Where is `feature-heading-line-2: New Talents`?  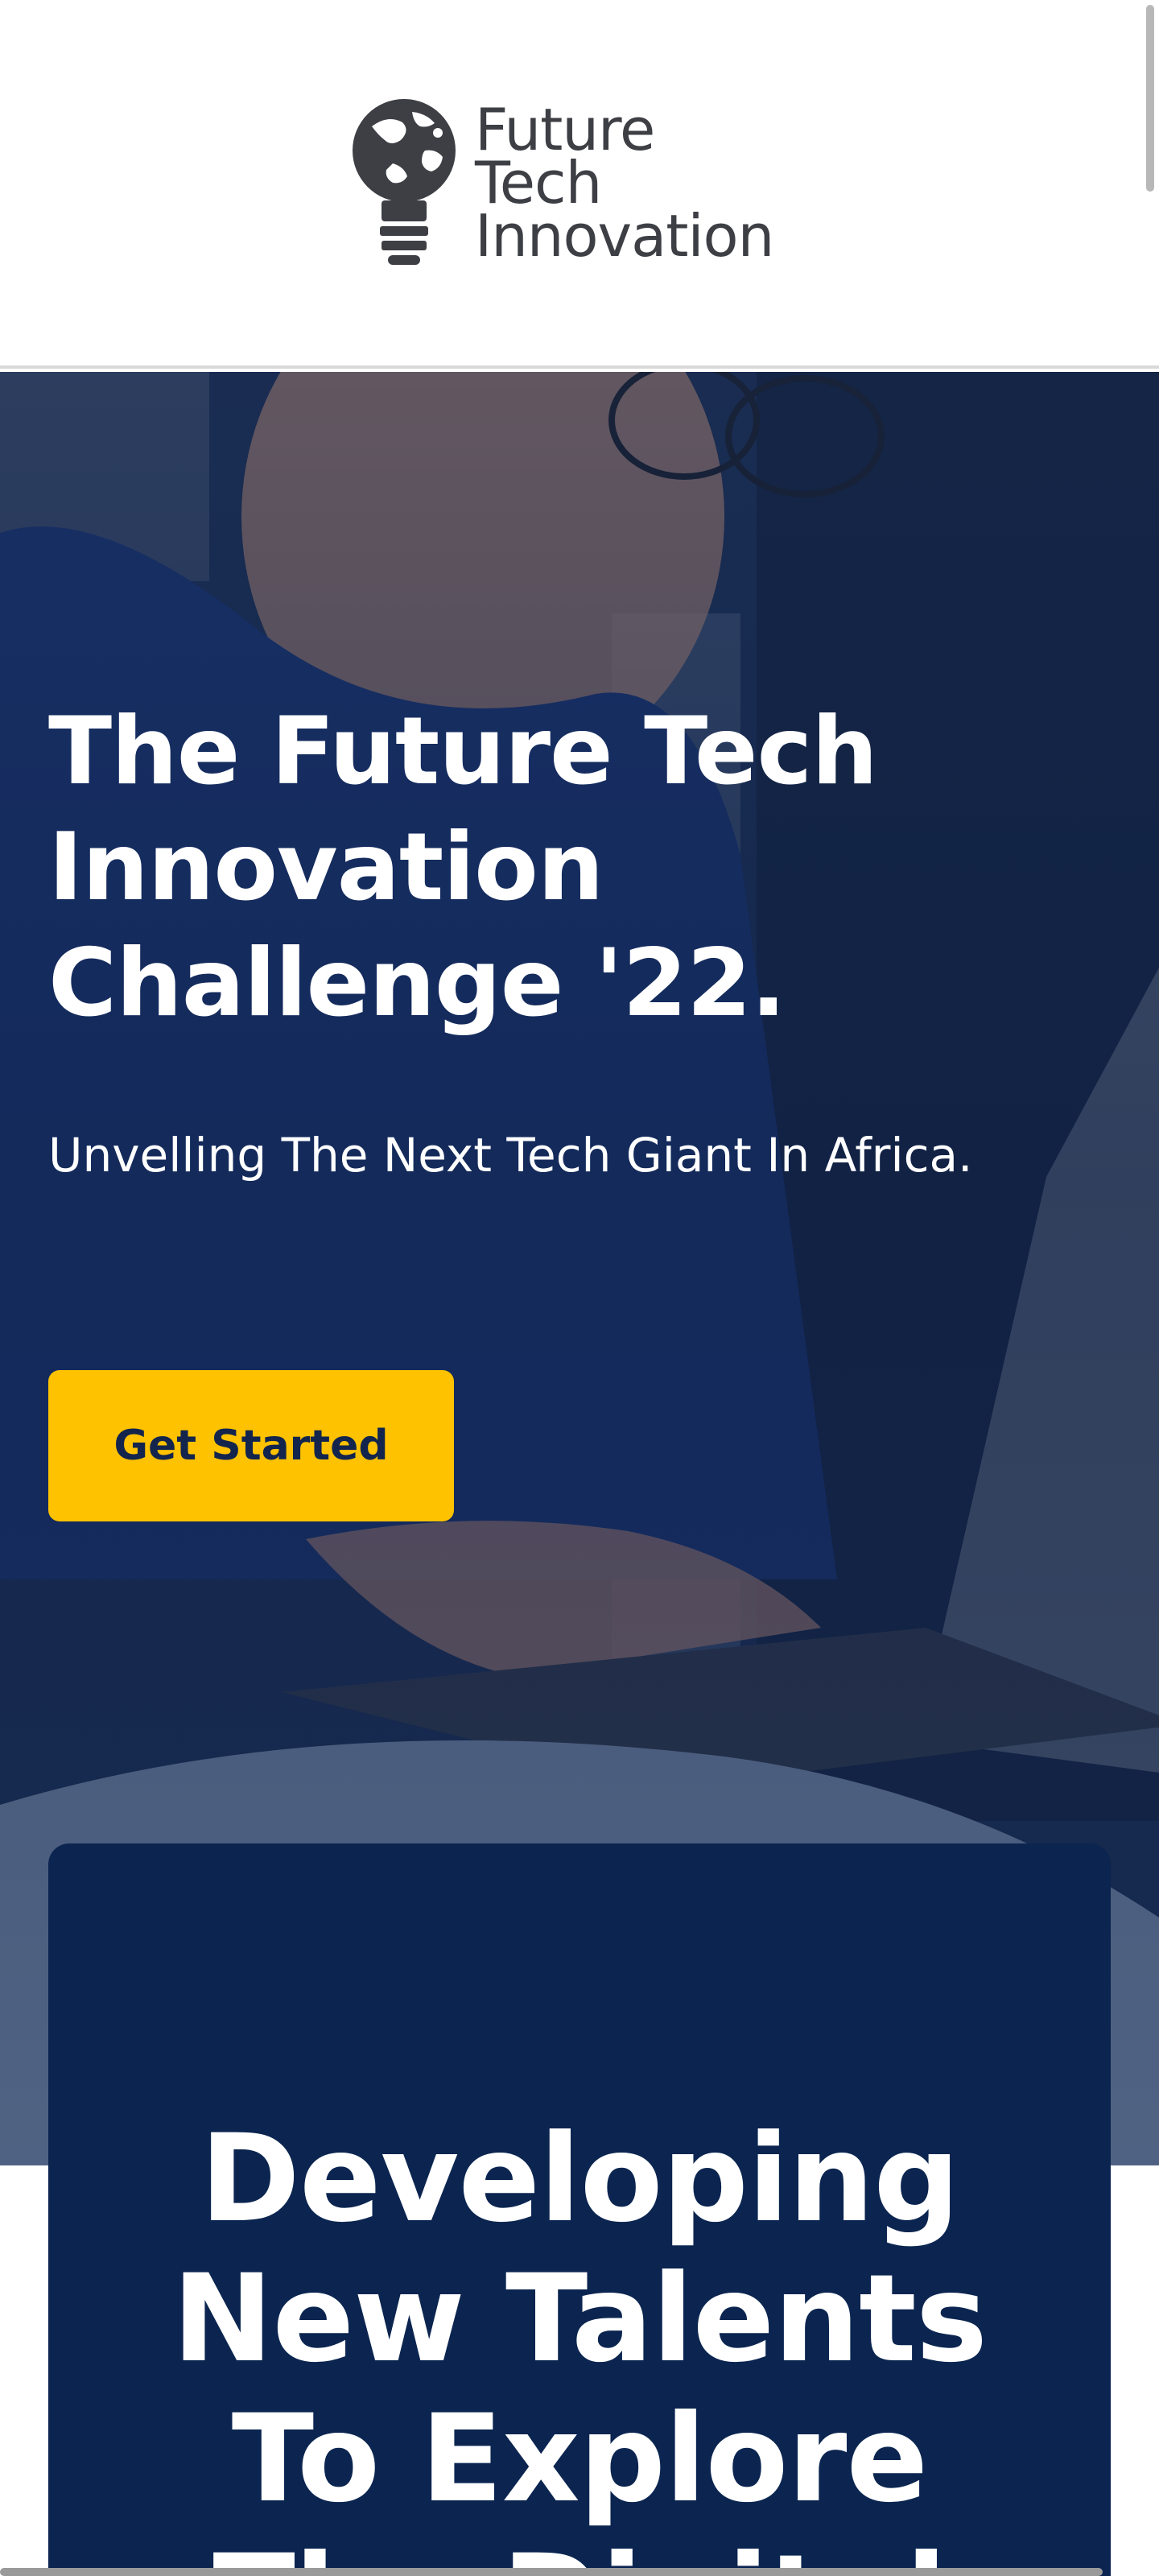 feature-heading-line-2: New Talents is located at coordinates (579, 2319).